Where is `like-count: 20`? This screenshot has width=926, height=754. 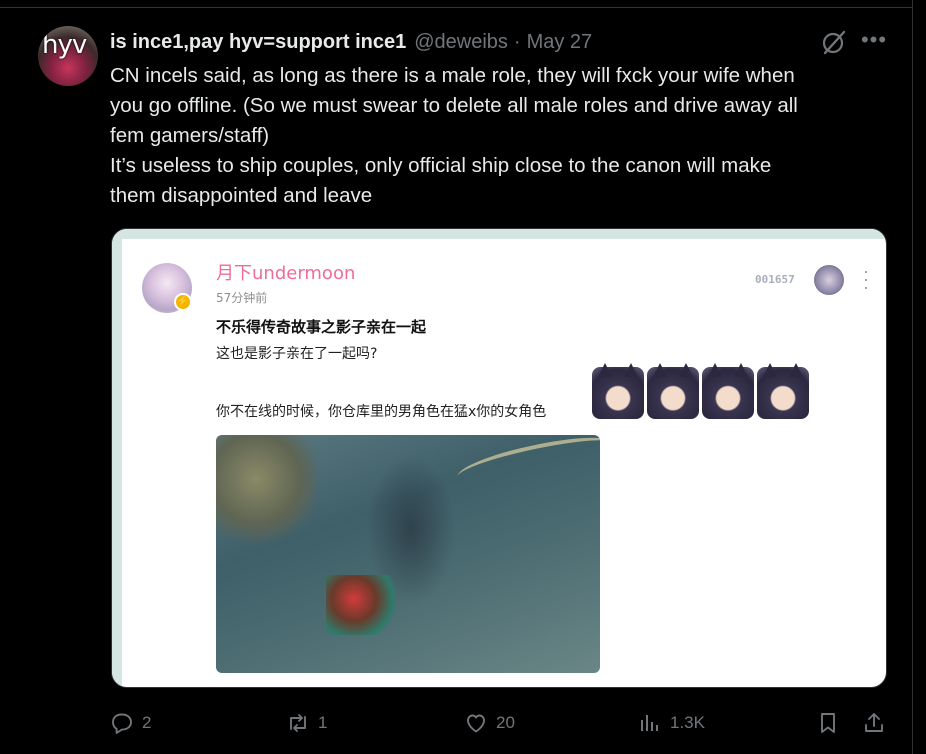 like-count: 20 is located at coordinates (505, 722).